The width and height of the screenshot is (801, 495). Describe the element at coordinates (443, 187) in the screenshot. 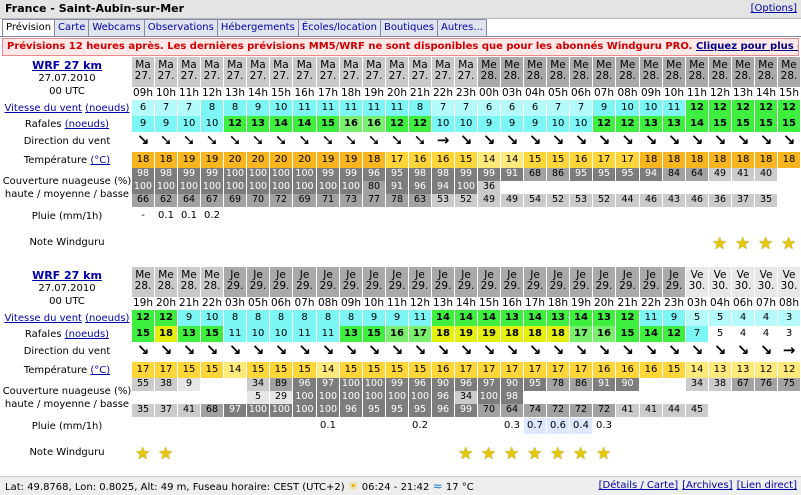

I see `cloud-mid: 94` at that location.